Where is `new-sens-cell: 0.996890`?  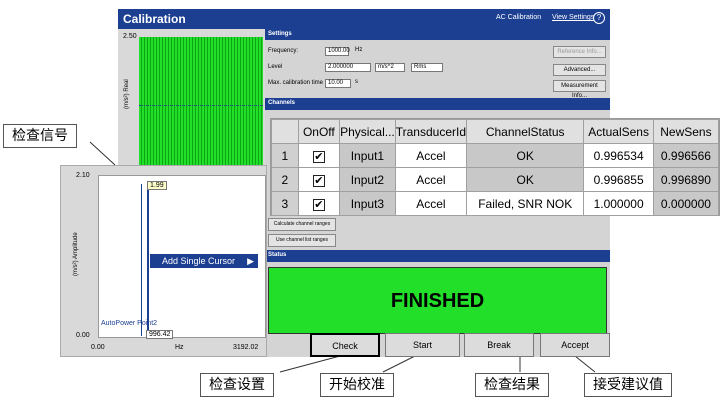 new-sens-cell: 0.996890 is located at coordinates (686, 179).